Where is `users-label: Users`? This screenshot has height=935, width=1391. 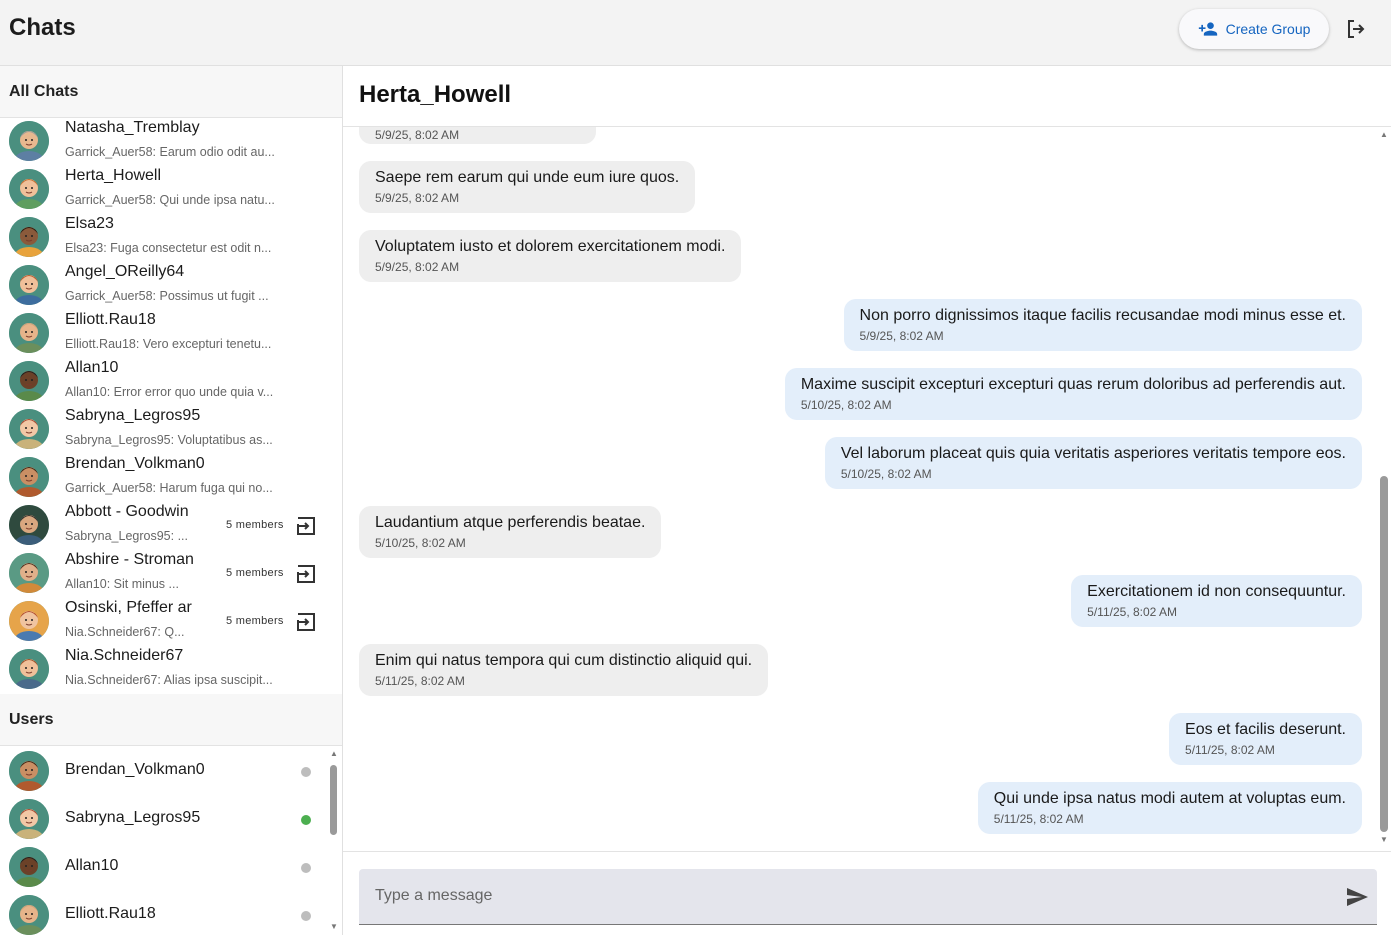 users-label: Users is located at coordinates (31, 719).